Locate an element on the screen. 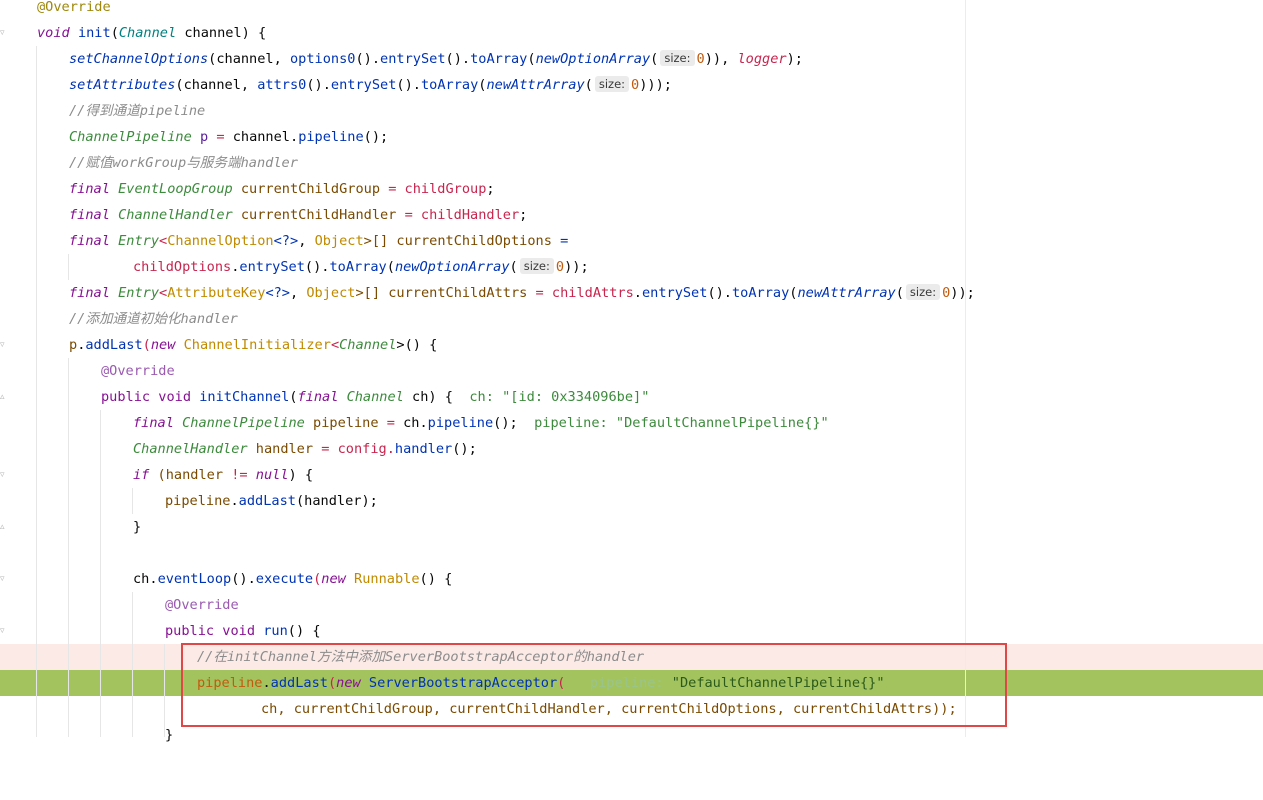 The height and width of the screenshot is (800, 1263). code-line: void init(Channel channel) { is located at coordinates (152, 33).